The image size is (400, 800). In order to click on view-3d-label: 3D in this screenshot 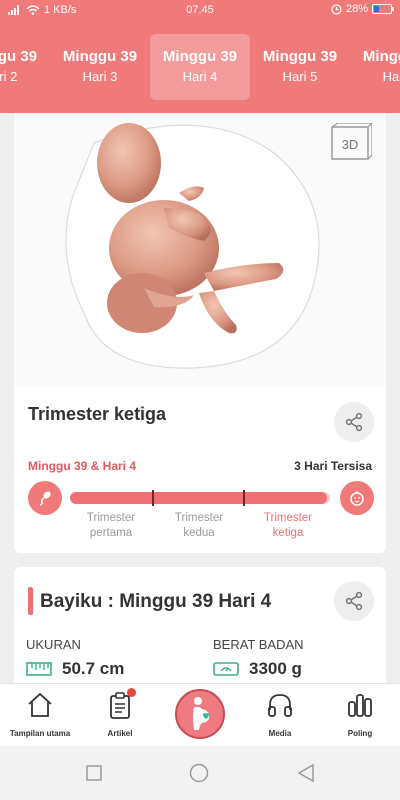, I will do `click(350, 144)`.